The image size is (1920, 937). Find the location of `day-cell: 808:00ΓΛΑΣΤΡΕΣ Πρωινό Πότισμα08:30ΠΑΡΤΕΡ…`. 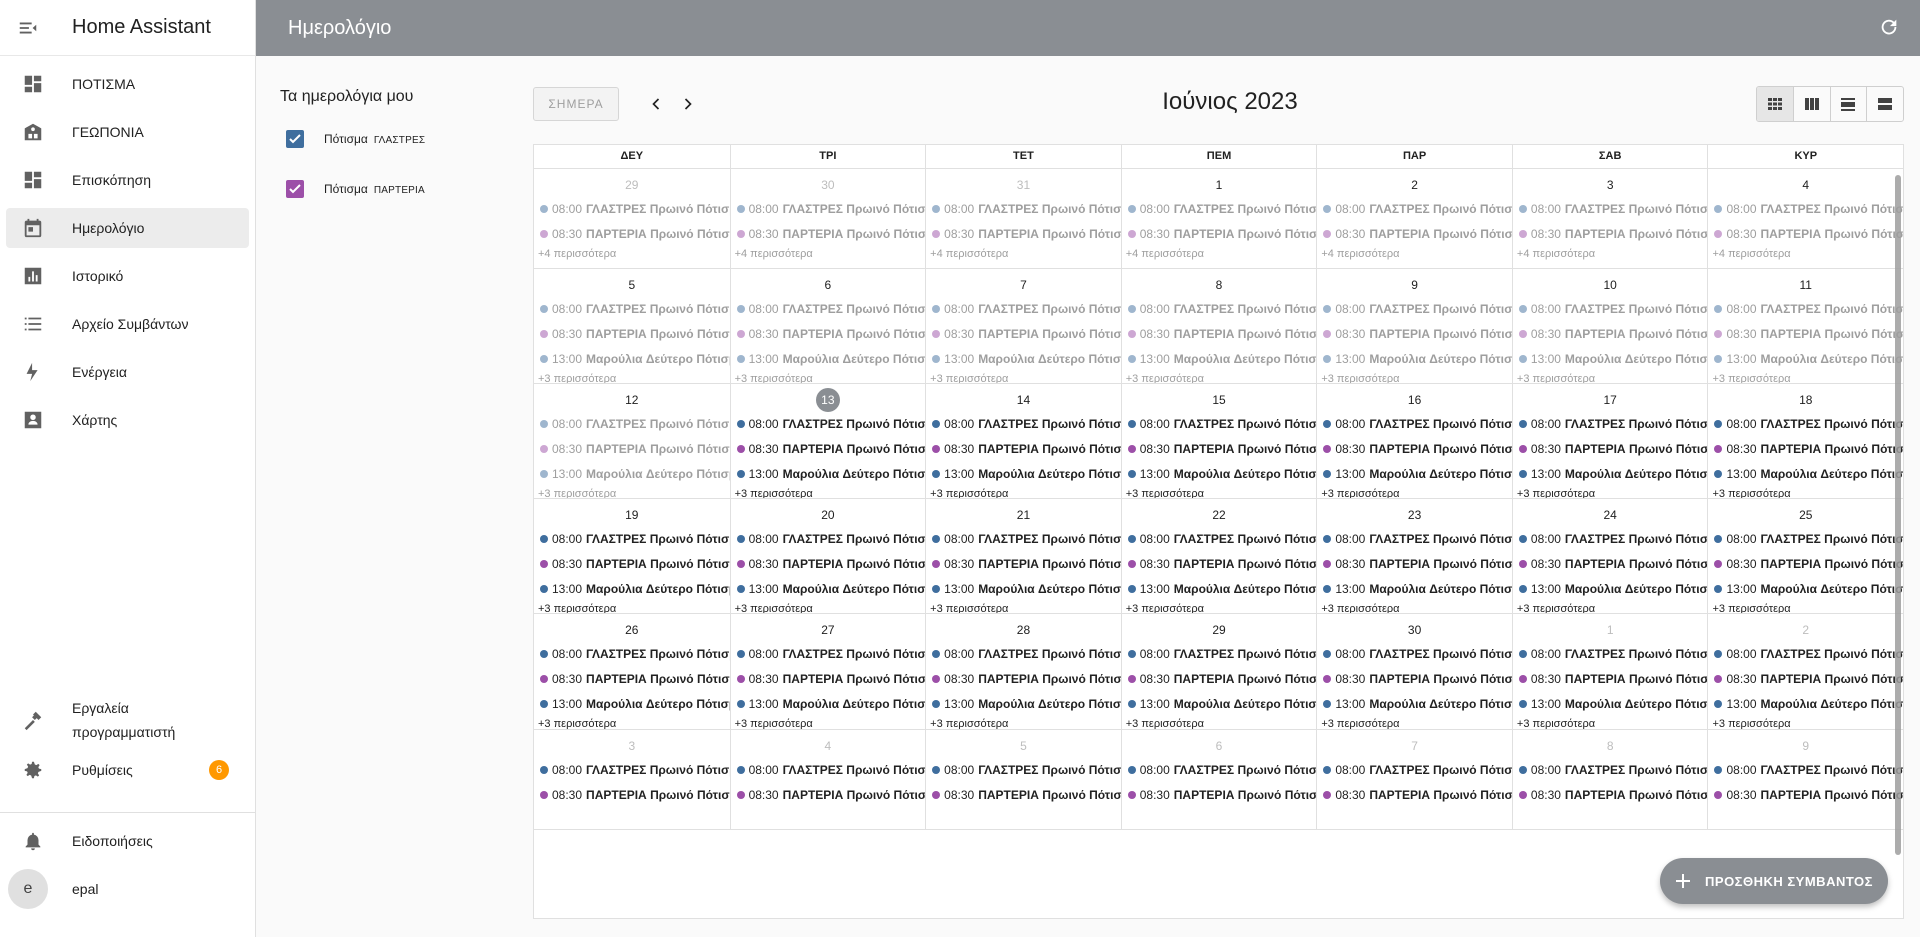

day-cell: 808:00ΓΛΑΣΤΡΕΣ Πρωινό Πότισμα08:30ΠΑΡΤΕΡ… is located at coordinates (1218, 326).